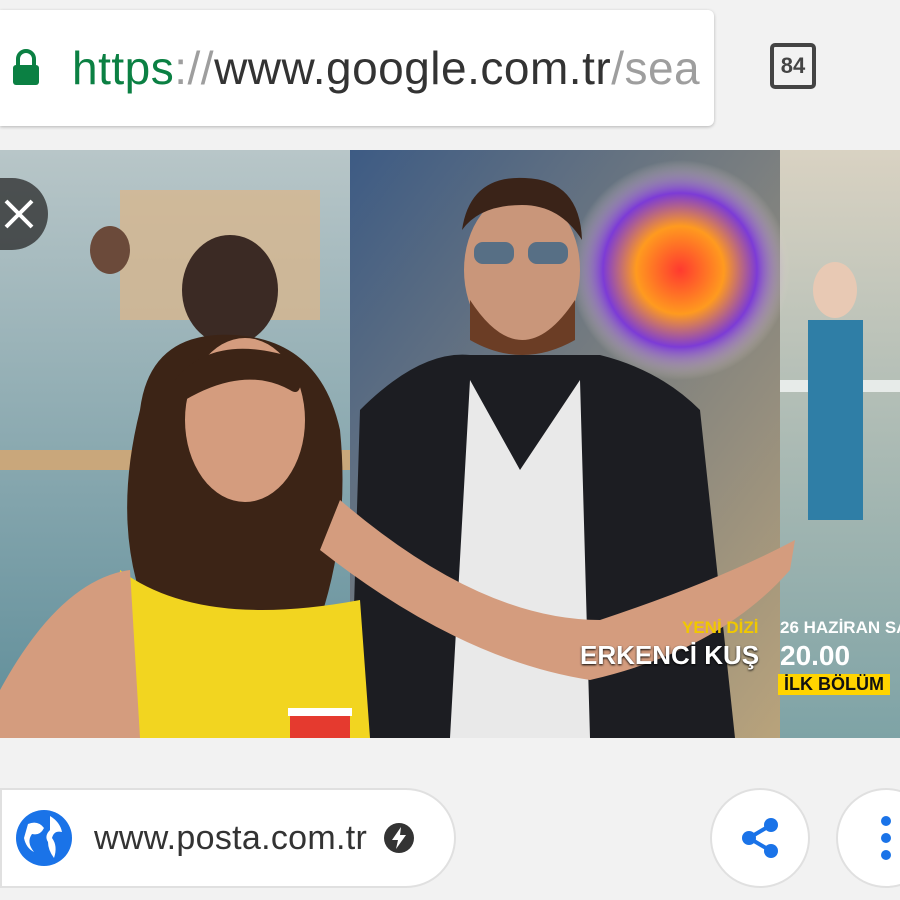 The width and height of the screenshot is (900, 900). What do you see at coordinates (399, 838) in the screenshot?
I see `lightning-icon` at bounding box center [399, 838].